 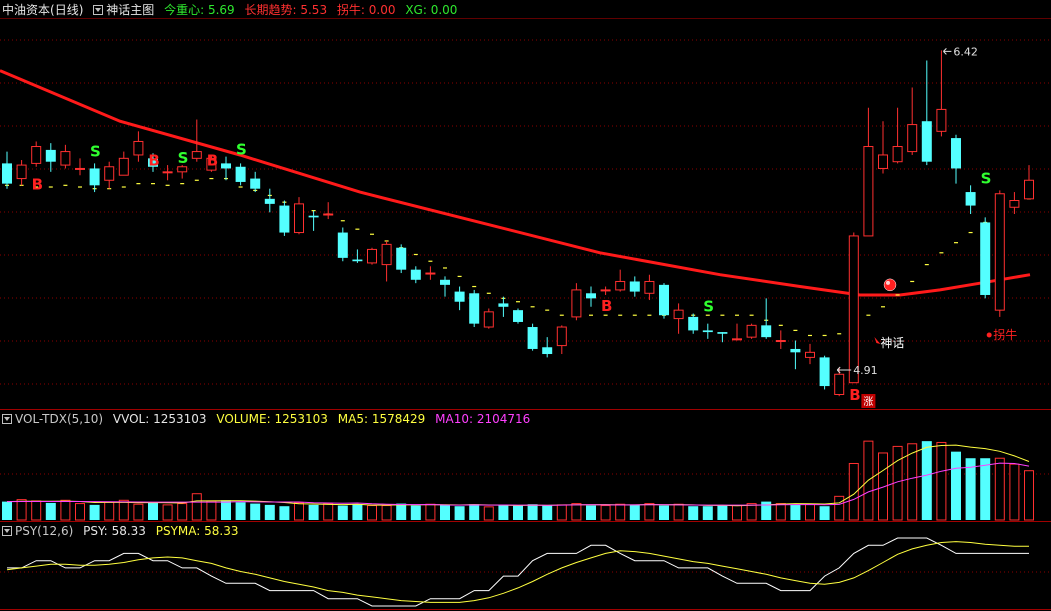 I want to click on psy-indicator-name: PSY(12,6), so click(x=37, y=531).